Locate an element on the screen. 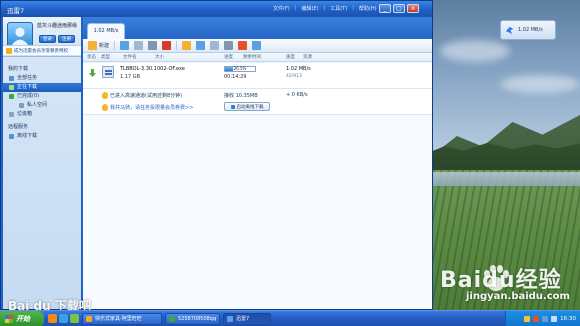 Image resolution: width=580 pixels, height=326 pixels. new-task-label: 新建 is located at coordinates (104, 46).